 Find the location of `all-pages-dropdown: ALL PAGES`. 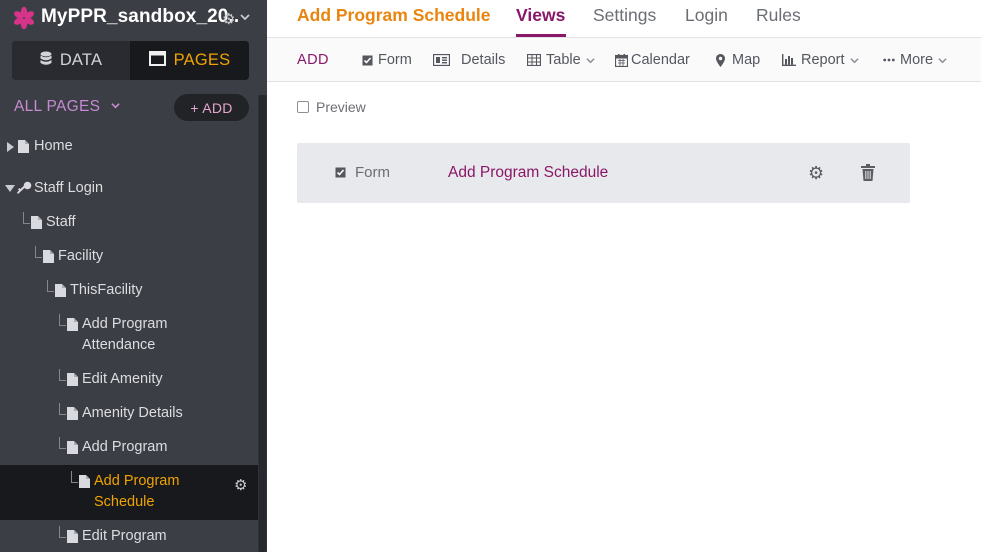

all-pages-dropdown: ALL PAGES is located at coordinates (67, 107).